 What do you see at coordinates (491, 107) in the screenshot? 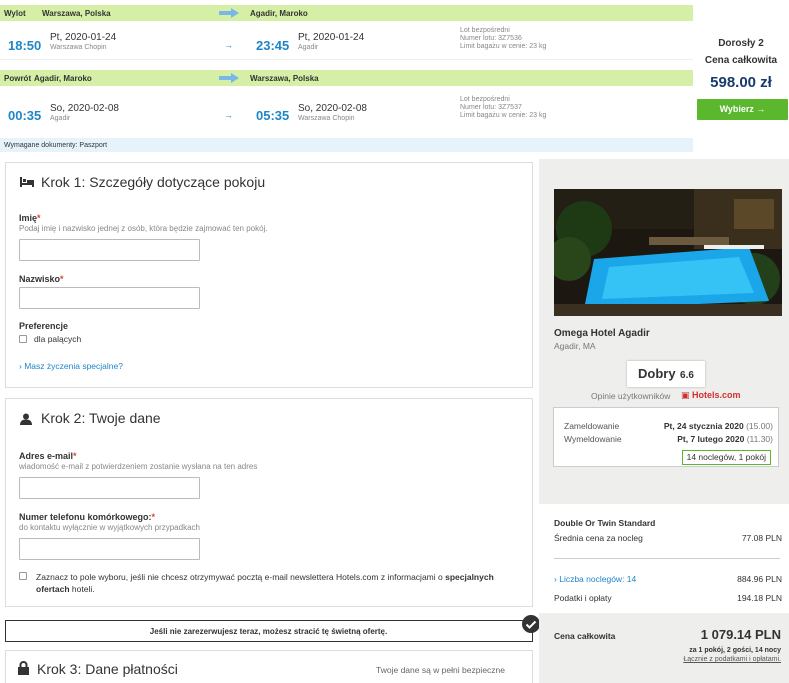
I see `return-info-number: Numer lotu: 3Z7537` at bounding box center [491, 107].